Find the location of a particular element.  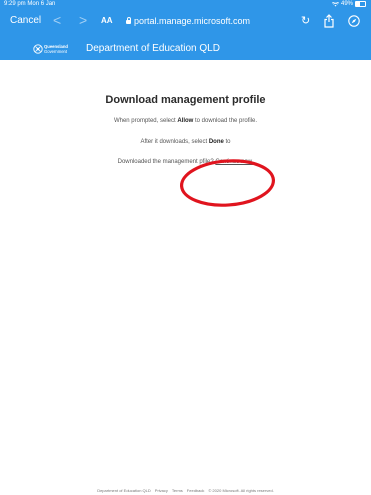

battery-icon is located at coordinates (360, 4).